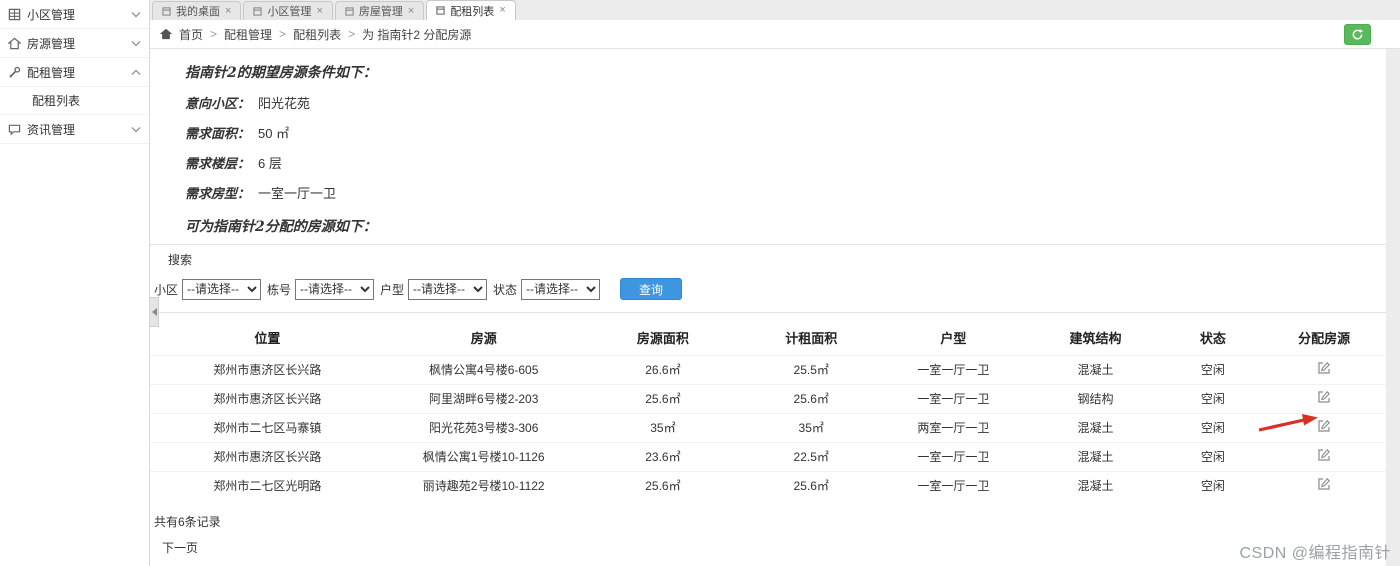  Describe the element at coordinates (785, 192) in the screenshot. I see `condition-row: 需求房型： 一室一厅一卫` at that location.